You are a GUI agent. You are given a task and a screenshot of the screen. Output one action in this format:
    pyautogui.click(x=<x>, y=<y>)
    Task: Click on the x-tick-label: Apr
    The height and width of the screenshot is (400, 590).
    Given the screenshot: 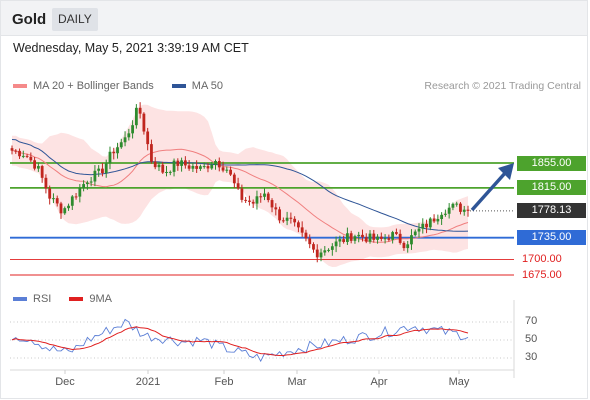 What is the action you would take?
    pyautogui.click(x=379, y=382)
    